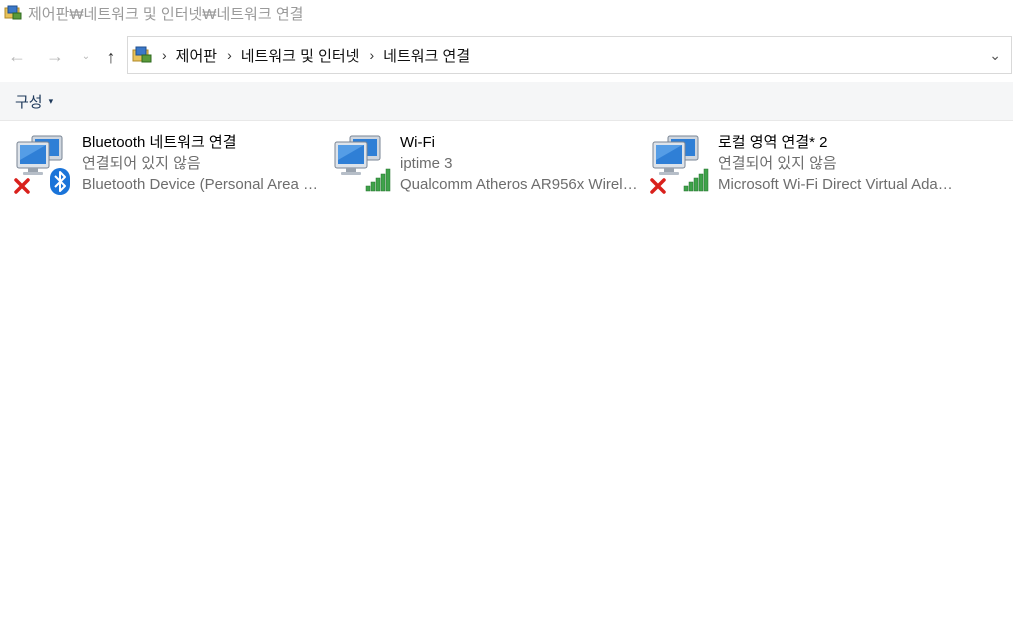  Describe the element at coordinates (166, 14) in the screenshot. I see `window-title: 제어판₩네트워크 및 인터넷₩네트워크 연결` at that location.